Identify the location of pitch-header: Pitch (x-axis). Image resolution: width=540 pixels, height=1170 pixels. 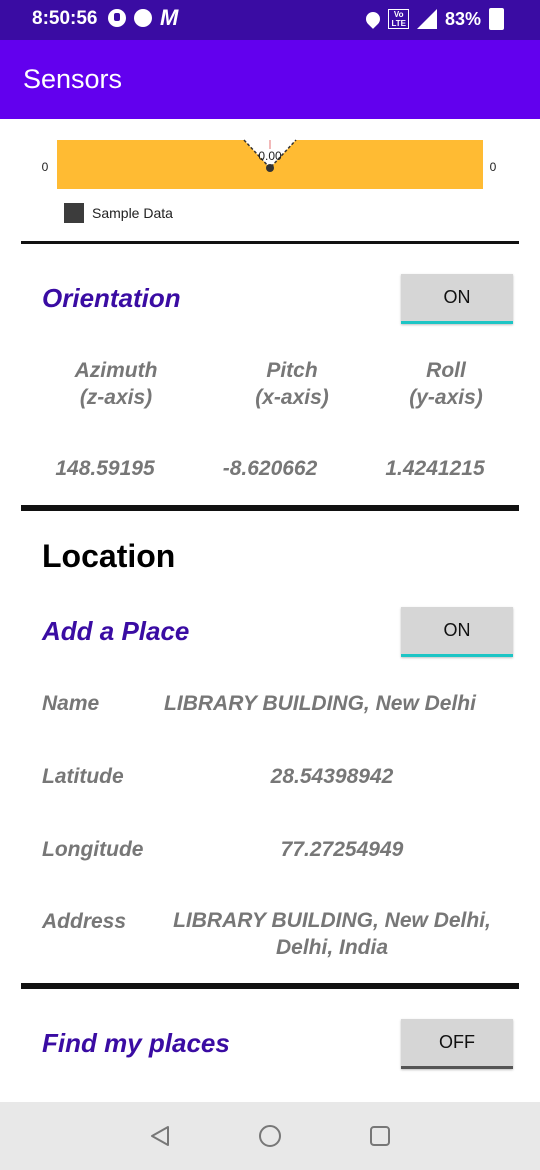
(292, 384).